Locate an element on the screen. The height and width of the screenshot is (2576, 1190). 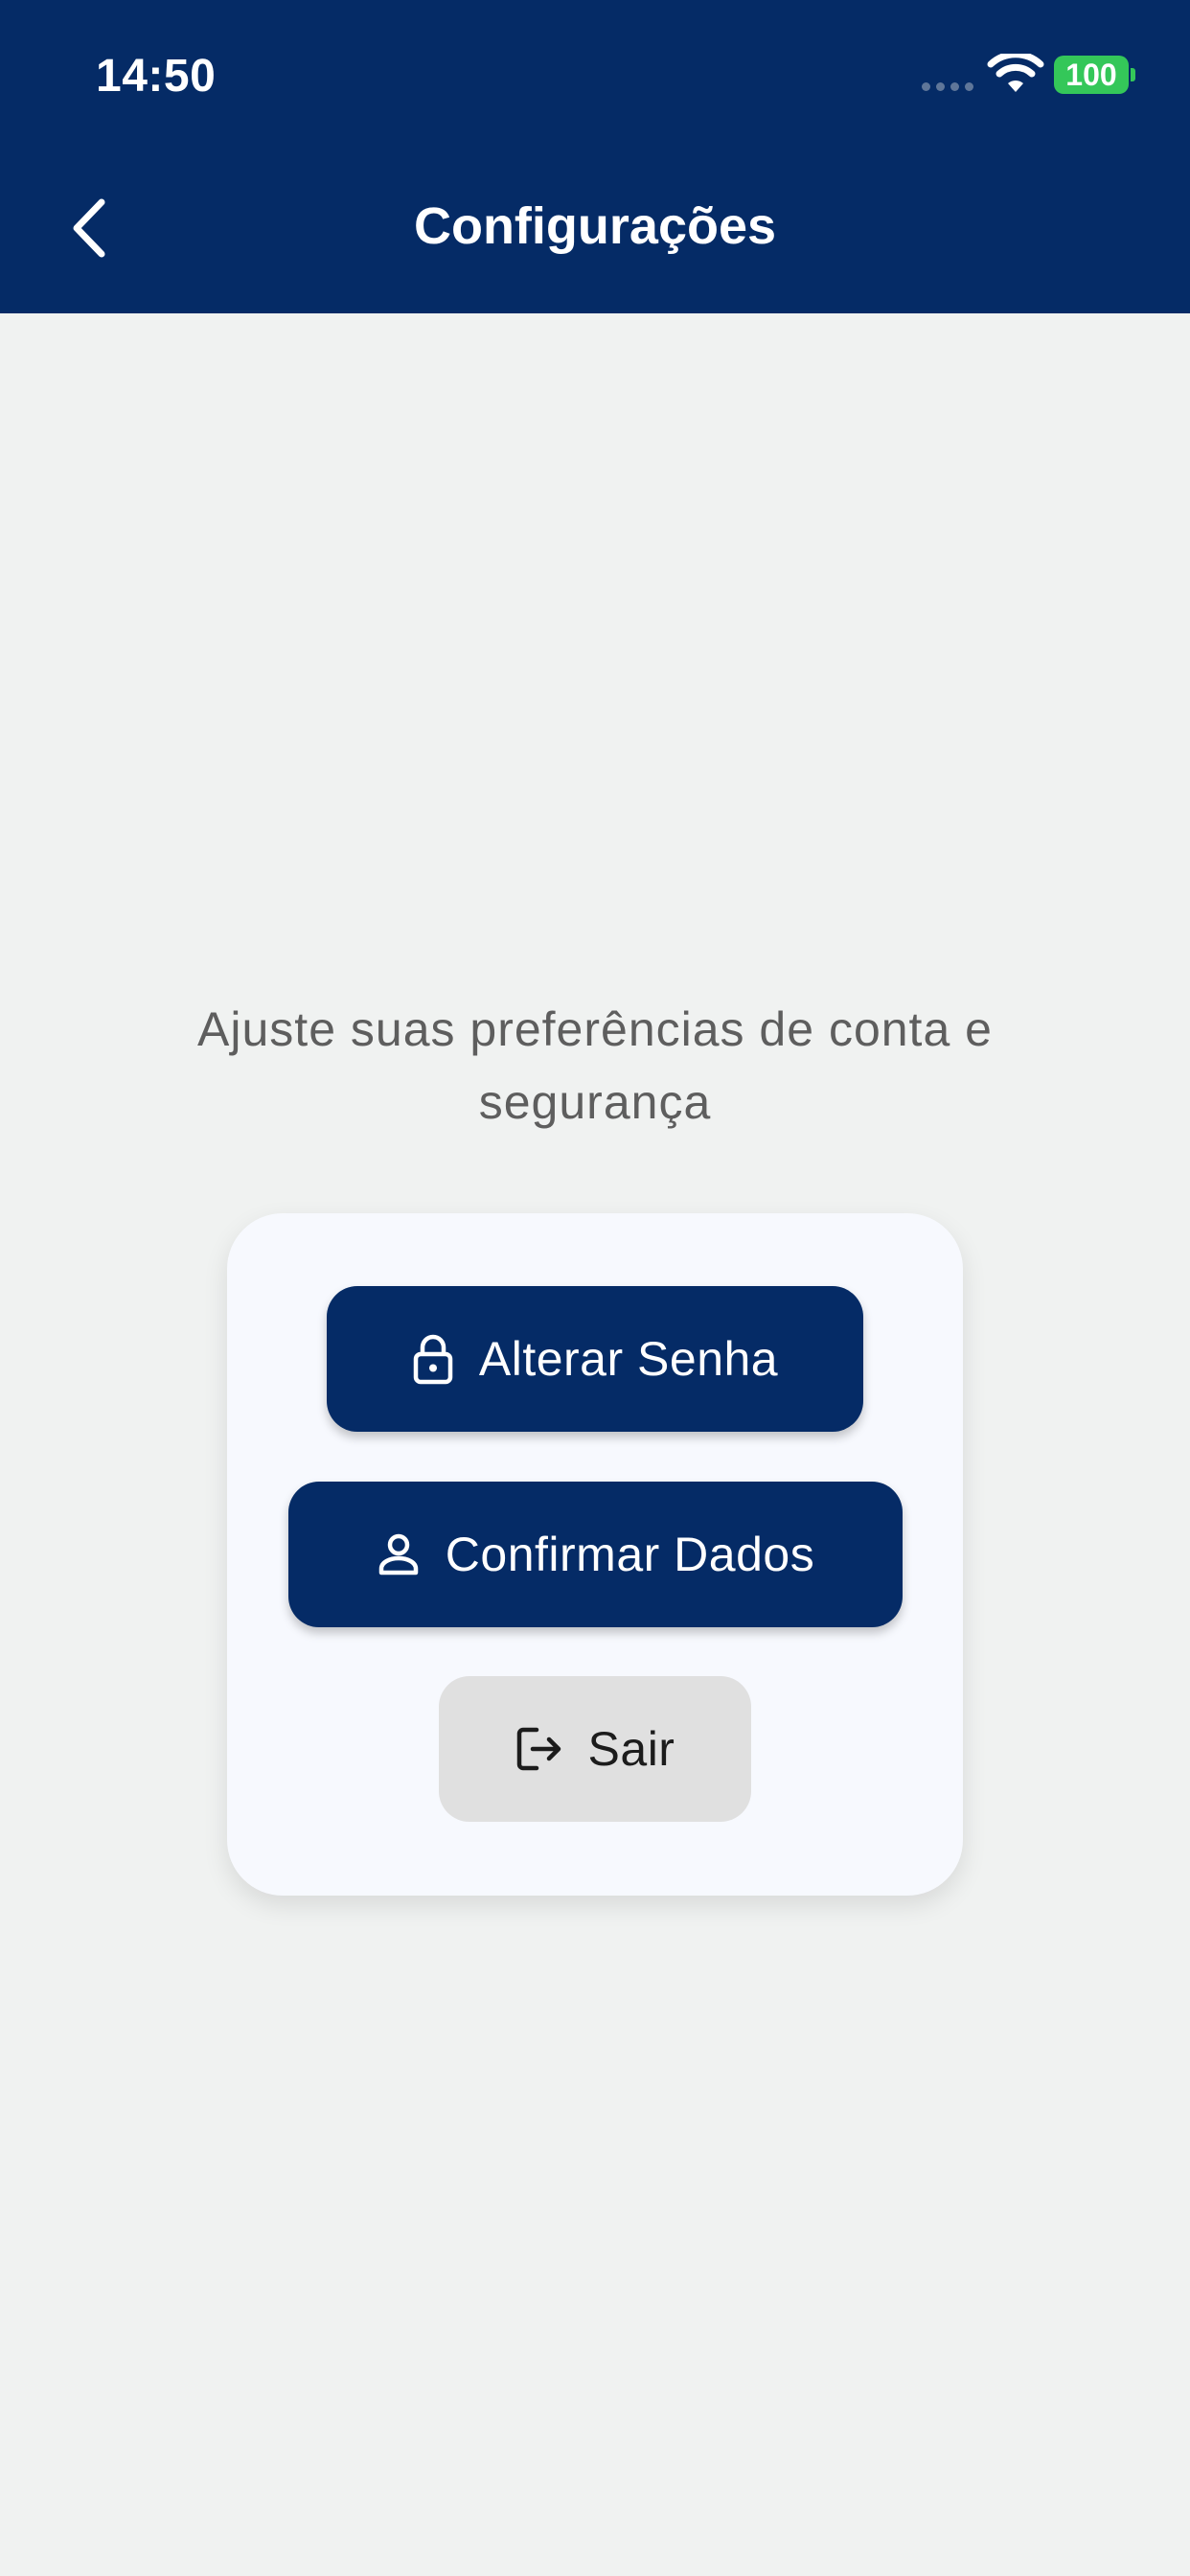
logout-button: Sair is located at coordinates (595, 1749).